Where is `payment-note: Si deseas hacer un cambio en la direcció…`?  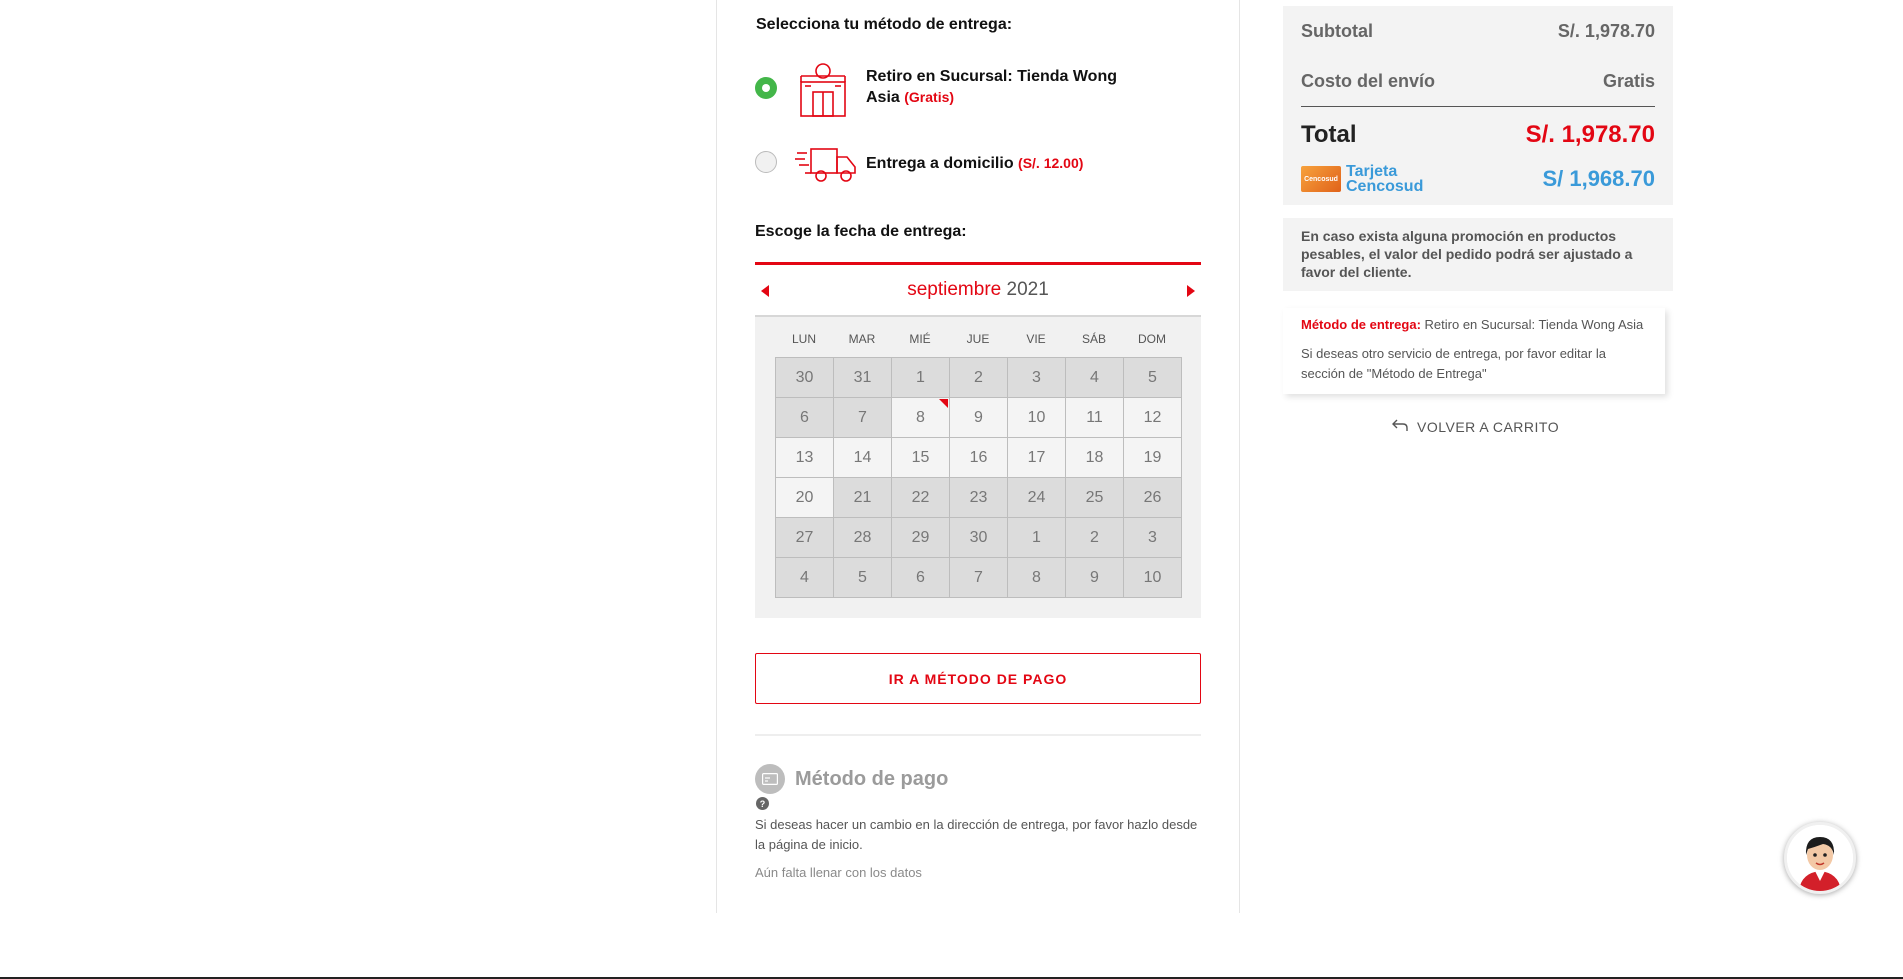 payment-note: Si deseas hacer un cambio en la direcció… is located at coordinates (976, 834).